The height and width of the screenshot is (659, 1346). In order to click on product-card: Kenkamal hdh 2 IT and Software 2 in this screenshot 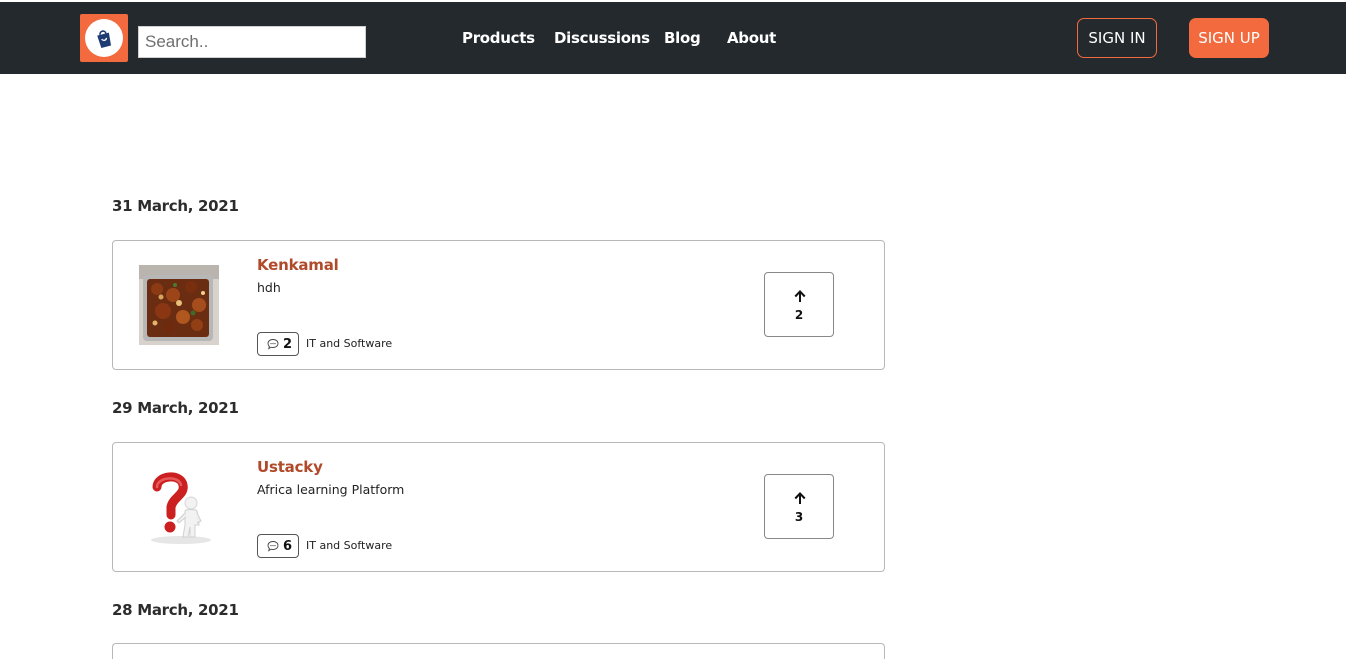, I will do `click(498, 305)`.